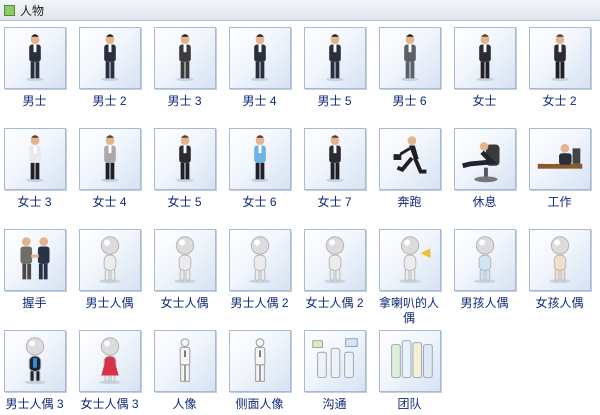 Image resolution: width=600 pixels, height=415 pixels. I want to click on shape-label: 女士人偶 3, so click(109, 404).